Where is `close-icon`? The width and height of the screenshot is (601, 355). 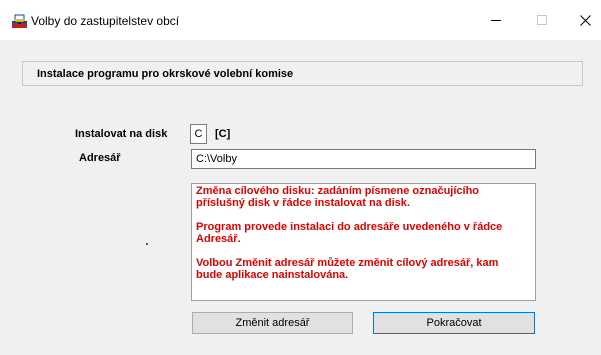
close-icon is located at coordinates (585, 20).